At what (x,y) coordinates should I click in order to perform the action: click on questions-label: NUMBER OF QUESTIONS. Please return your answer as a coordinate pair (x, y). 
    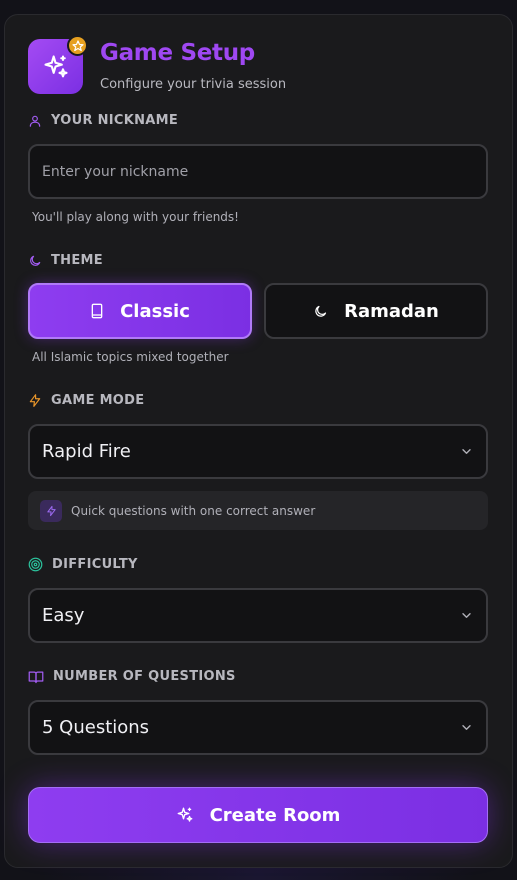
    Looking at the image, I should click on (132, 676).